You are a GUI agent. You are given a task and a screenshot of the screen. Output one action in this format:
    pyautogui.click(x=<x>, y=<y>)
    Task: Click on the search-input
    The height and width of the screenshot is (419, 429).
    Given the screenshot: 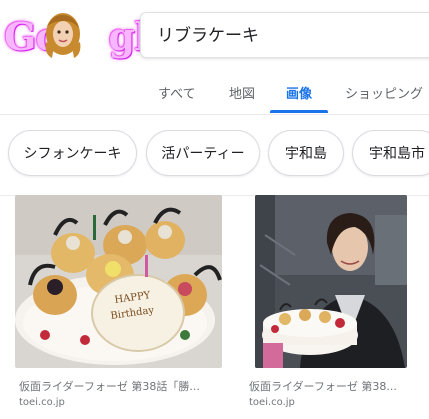 What is the action you would take?
    pyautogui.click(x=287, y=33)
    